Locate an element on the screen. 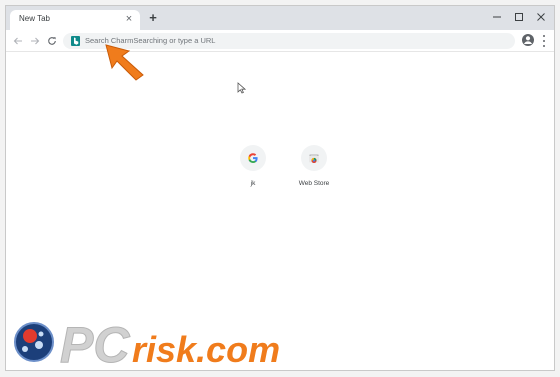 The image size is (560, 377). back-arrow-icon is located at coordinates (18, 41).